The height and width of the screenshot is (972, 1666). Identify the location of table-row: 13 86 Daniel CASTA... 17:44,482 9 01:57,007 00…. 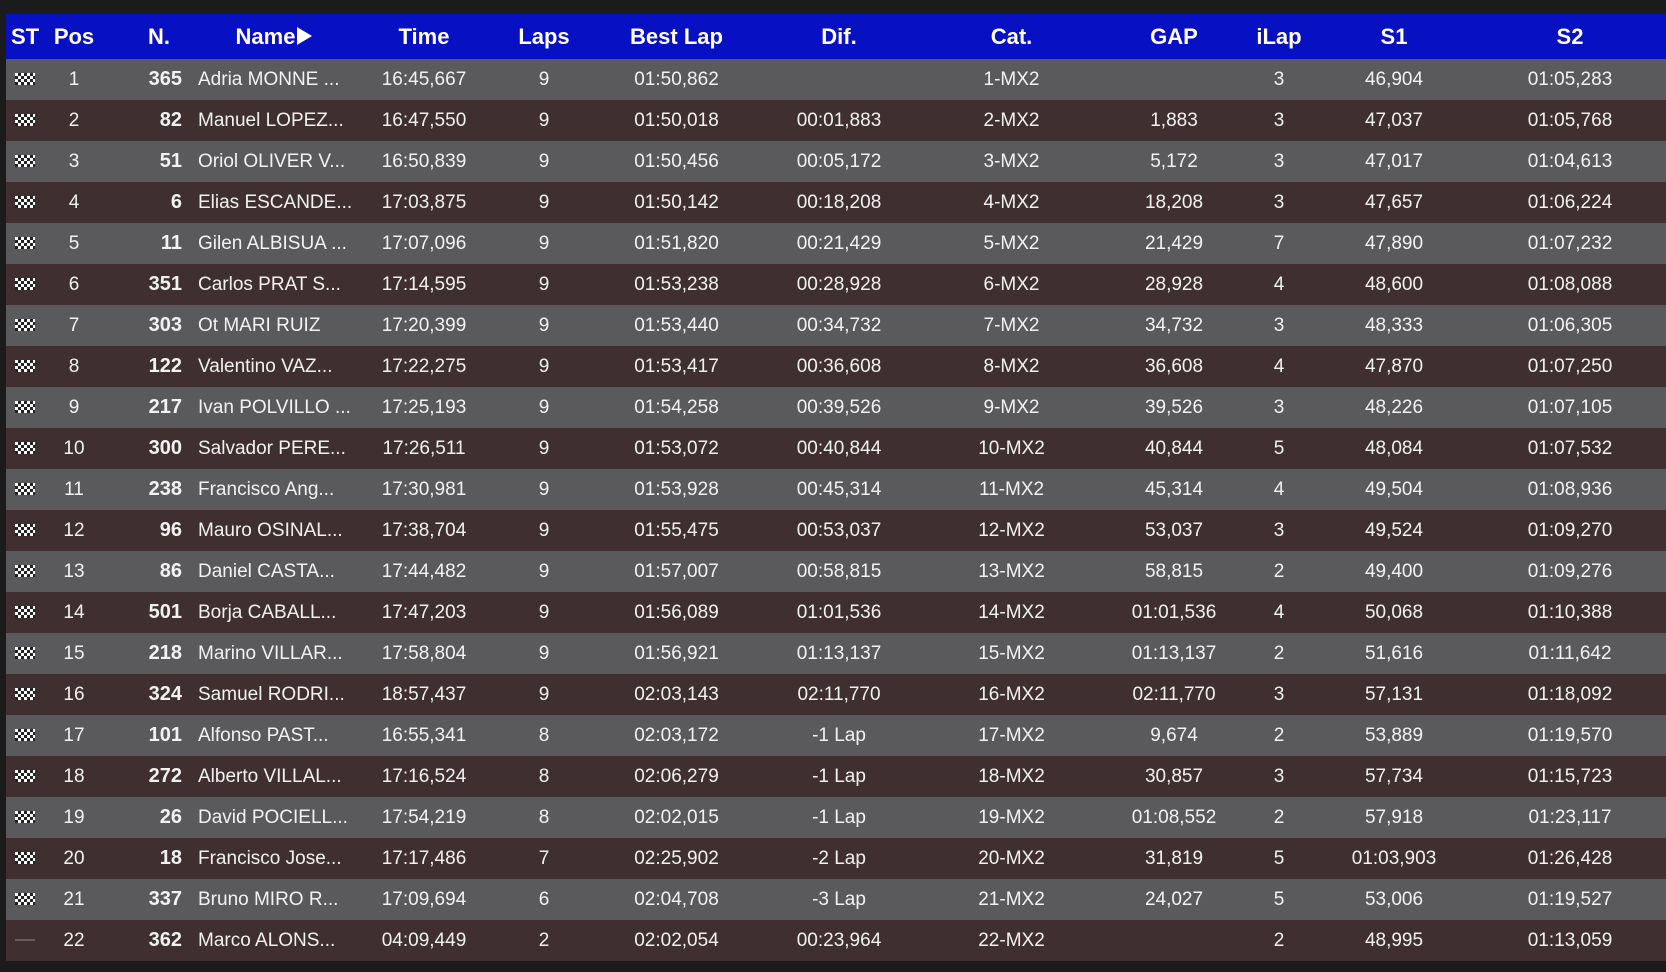
(836, 571).